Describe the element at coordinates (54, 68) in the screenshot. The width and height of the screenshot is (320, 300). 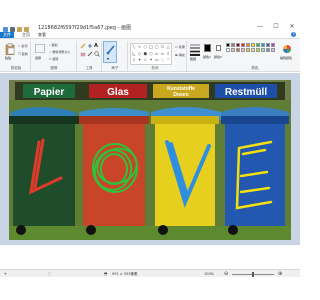
I see `image-group-label: 图像` at that location.